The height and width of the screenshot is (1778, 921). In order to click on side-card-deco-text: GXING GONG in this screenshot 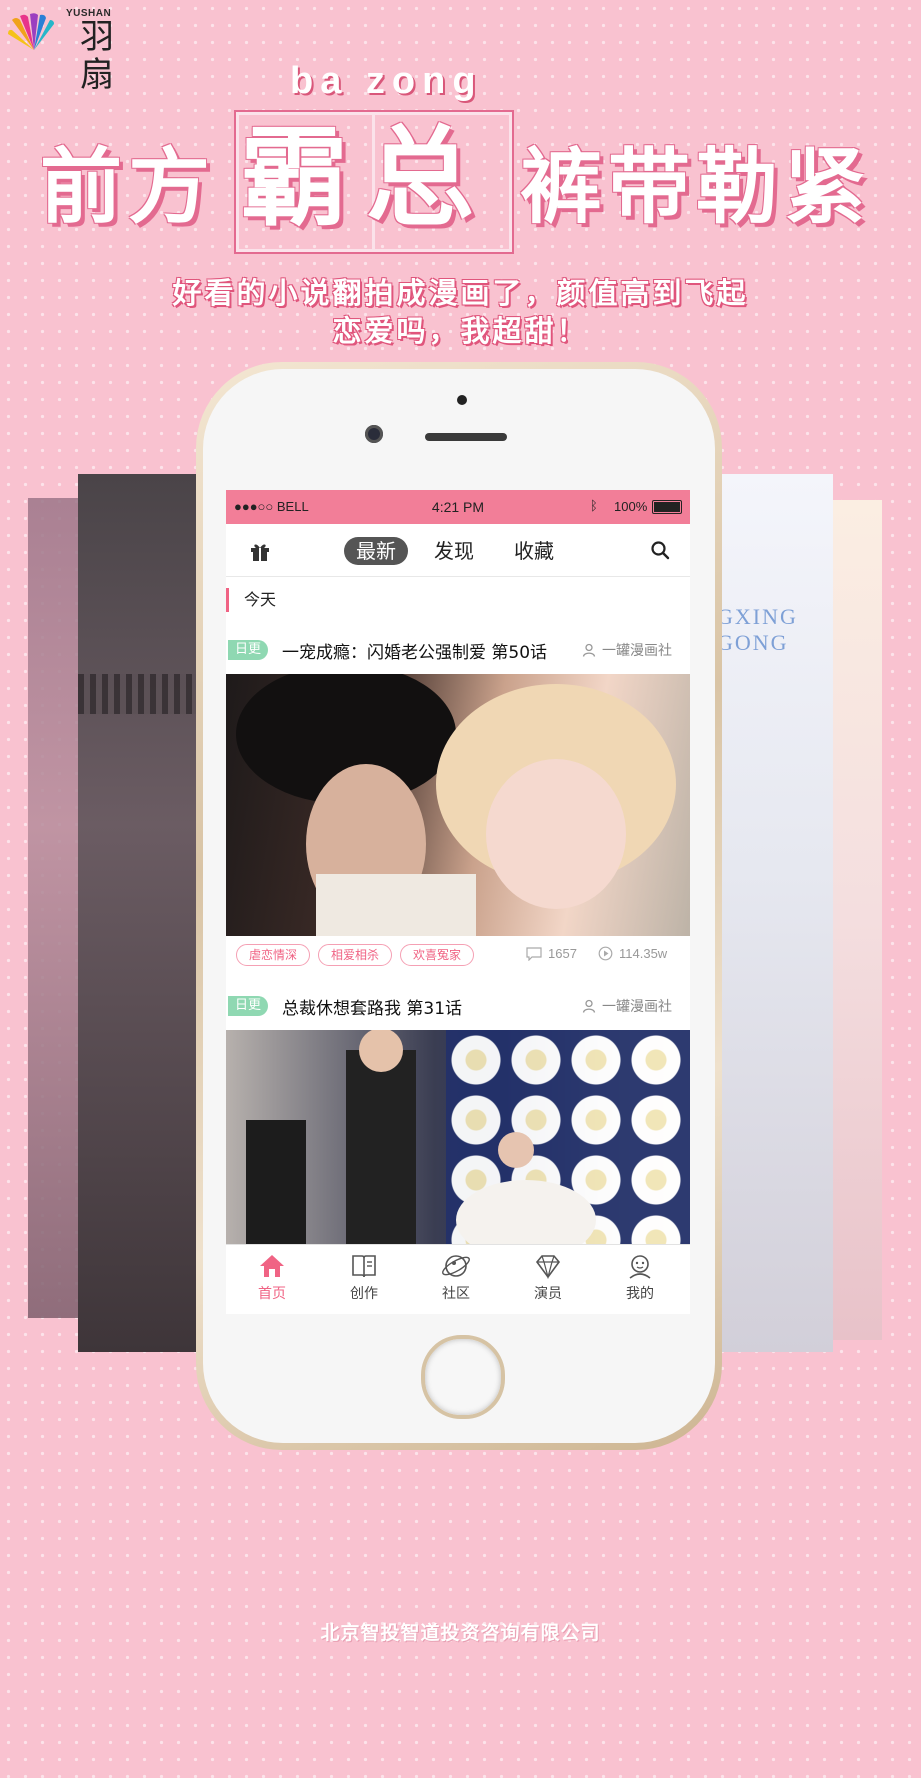, I will do `click(757, 629)`.